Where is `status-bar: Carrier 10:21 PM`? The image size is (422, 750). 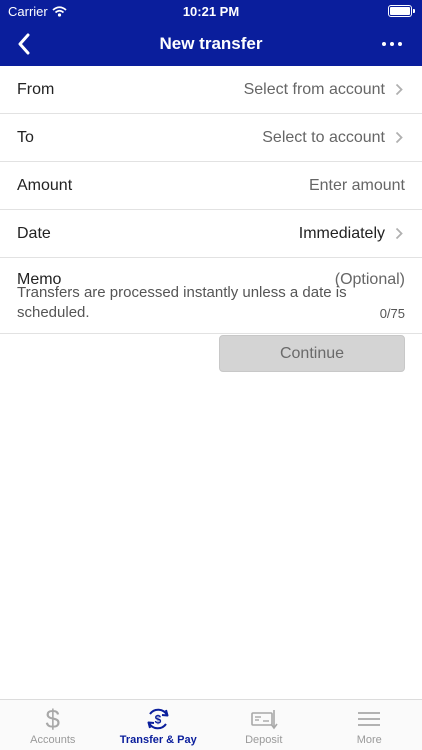
status-bar: Carrier 10:21 PM is located at coordinates (211, 11).